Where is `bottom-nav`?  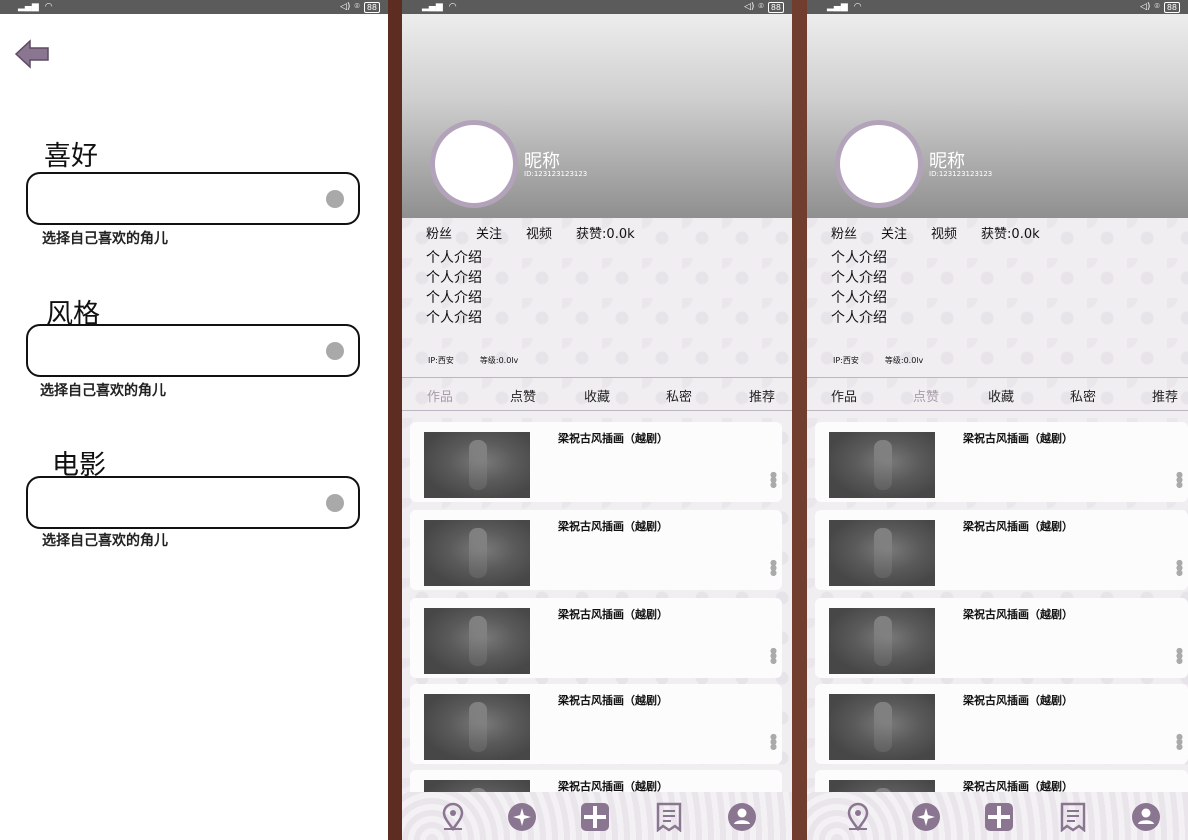
bottom-nav is located at coordinates (597, 816).